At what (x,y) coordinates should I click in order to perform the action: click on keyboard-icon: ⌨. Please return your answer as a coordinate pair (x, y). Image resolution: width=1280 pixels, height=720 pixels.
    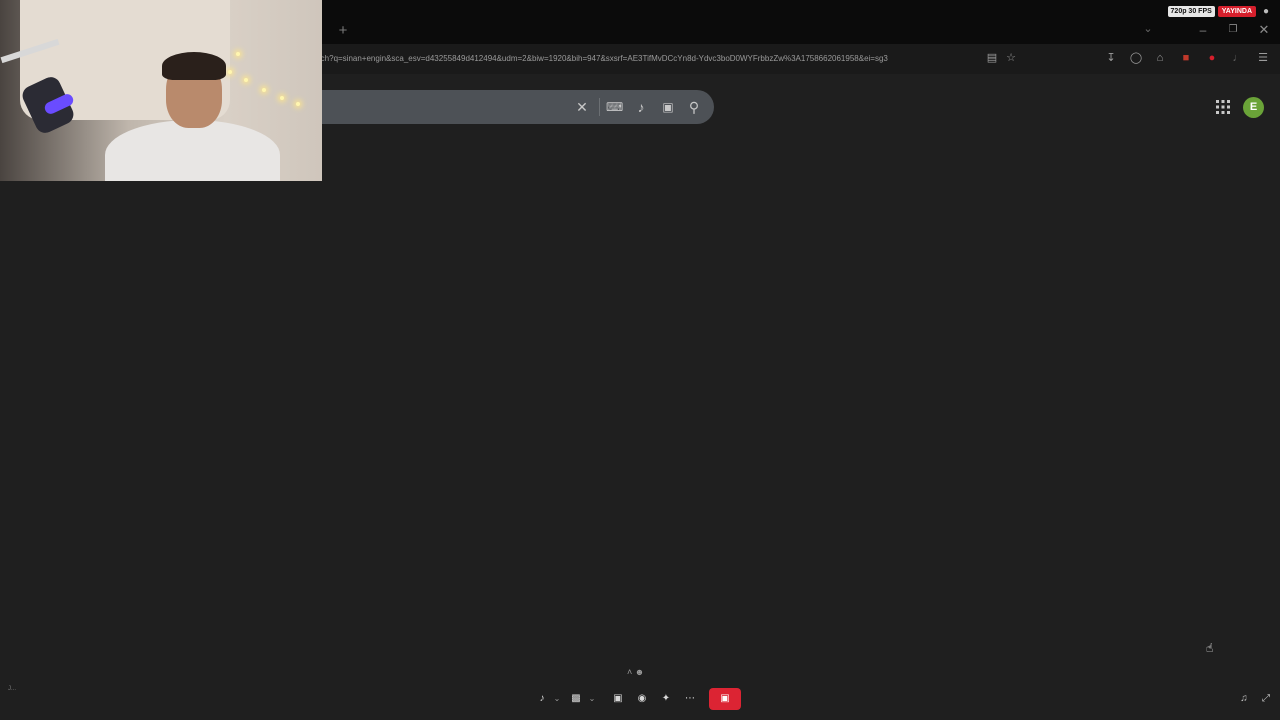
    Looking at the image, I should click on (614, 107).